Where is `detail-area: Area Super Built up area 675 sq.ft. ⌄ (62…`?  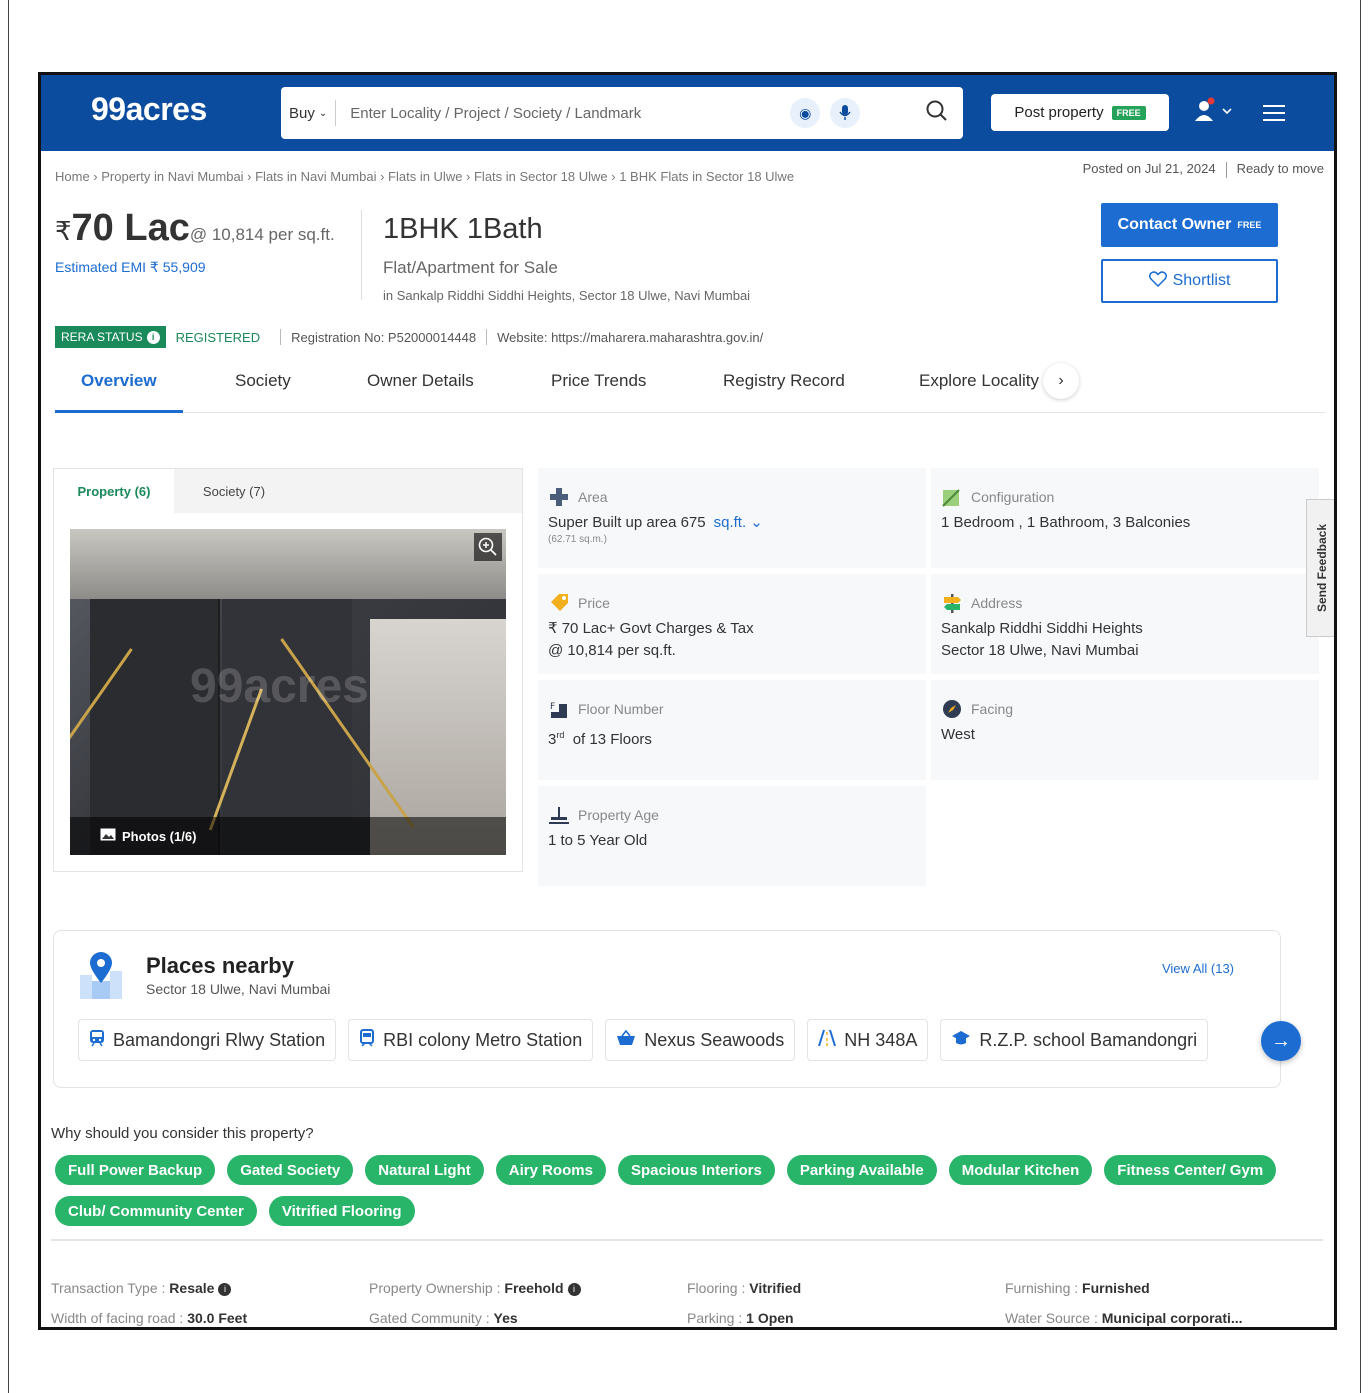
detail-area: Area Super Built up area 675 sq.ft. ⌄ (62… is located at coordinates (732, 518).